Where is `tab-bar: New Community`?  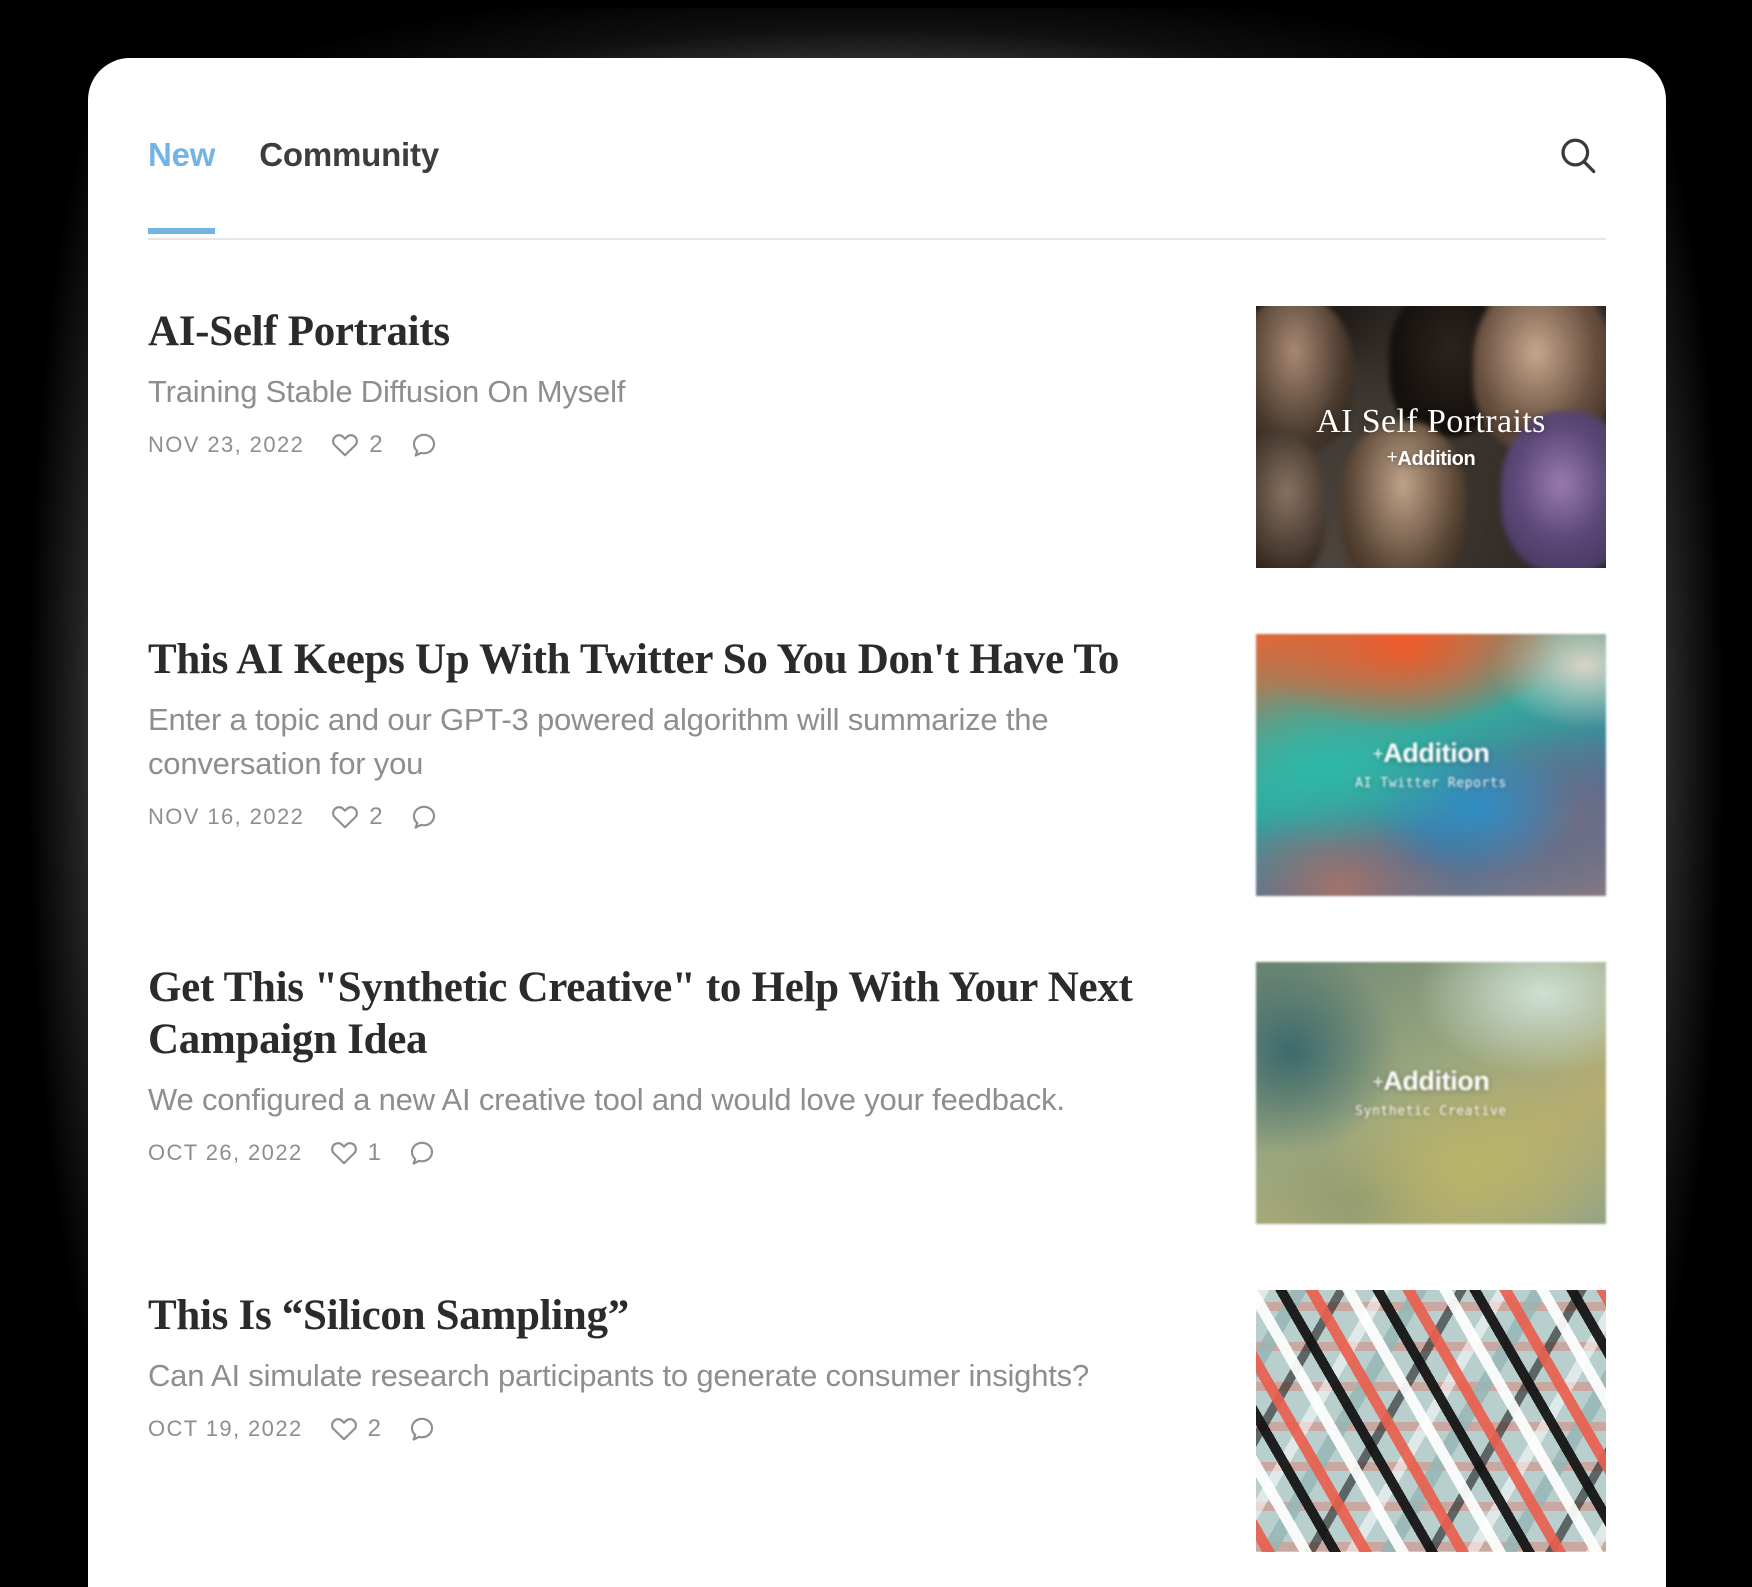
tab-bar: New Community is located at coordinates (877, 149).